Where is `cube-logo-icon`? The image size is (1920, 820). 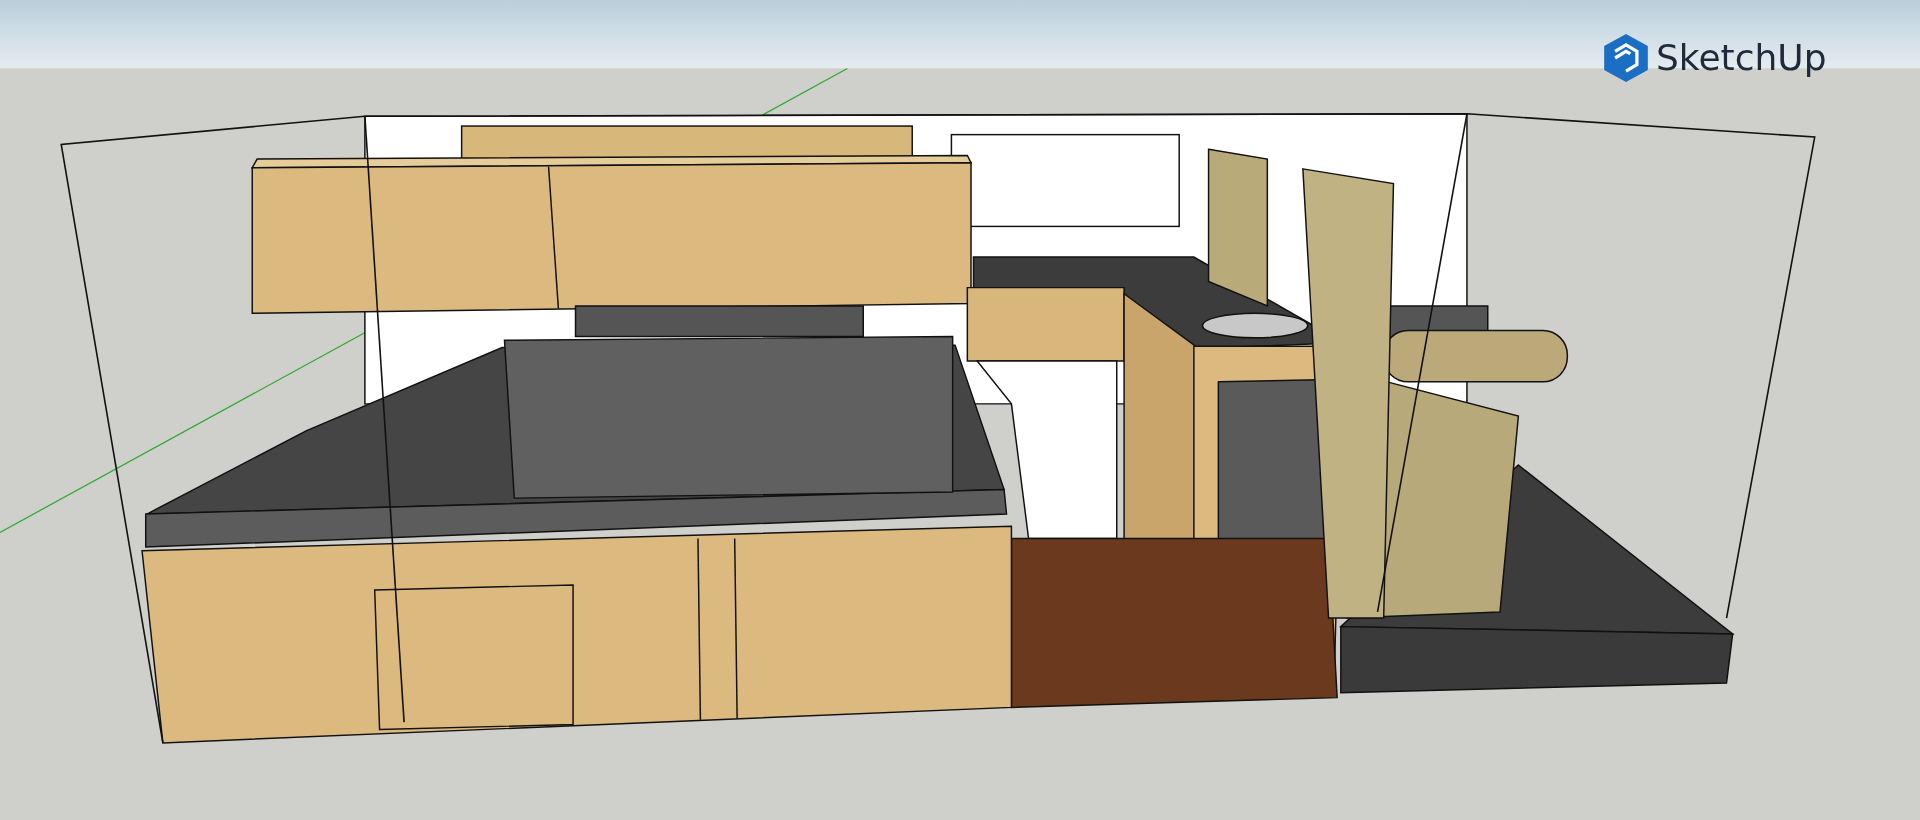 cube-logo-icon is located at coordinates (1626, 58).